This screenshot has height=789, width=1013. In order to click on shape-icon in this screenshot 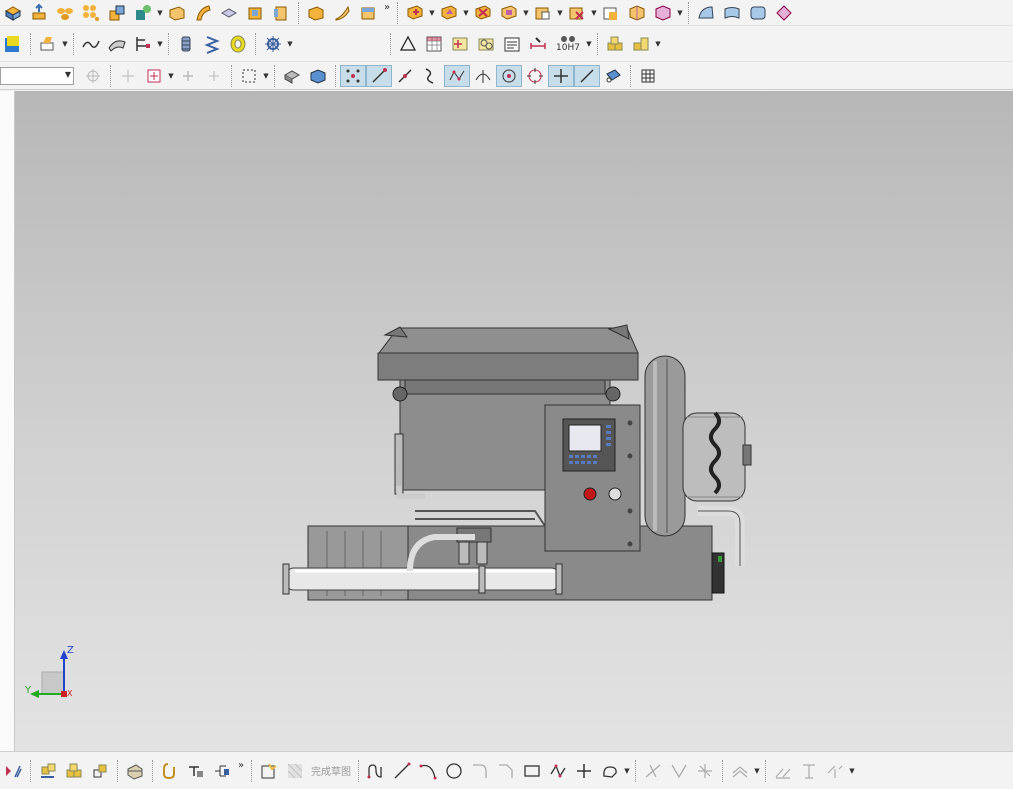, I will do `click(143, 13)`.